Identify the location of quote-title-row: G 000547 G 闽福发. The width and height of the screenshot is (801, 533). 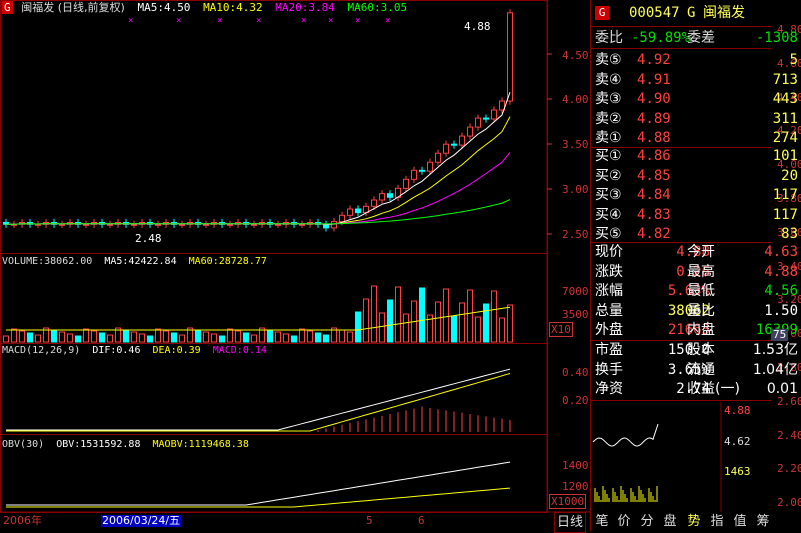
(696, 13).